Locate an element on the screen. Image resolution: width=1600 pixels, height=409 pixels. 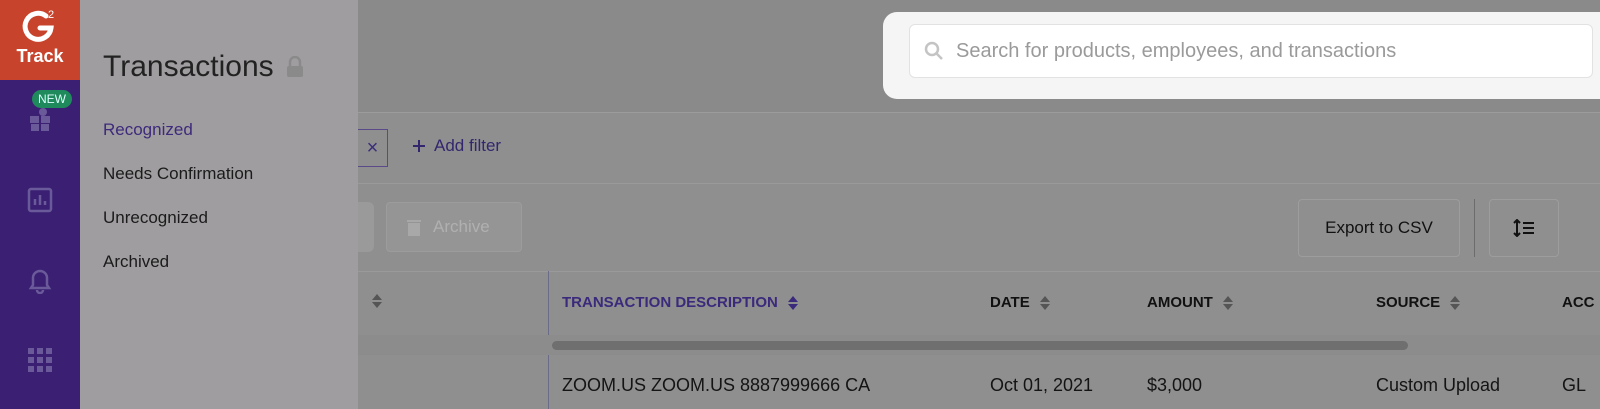
svg-text: 2 is located at coordinates (51, 15).